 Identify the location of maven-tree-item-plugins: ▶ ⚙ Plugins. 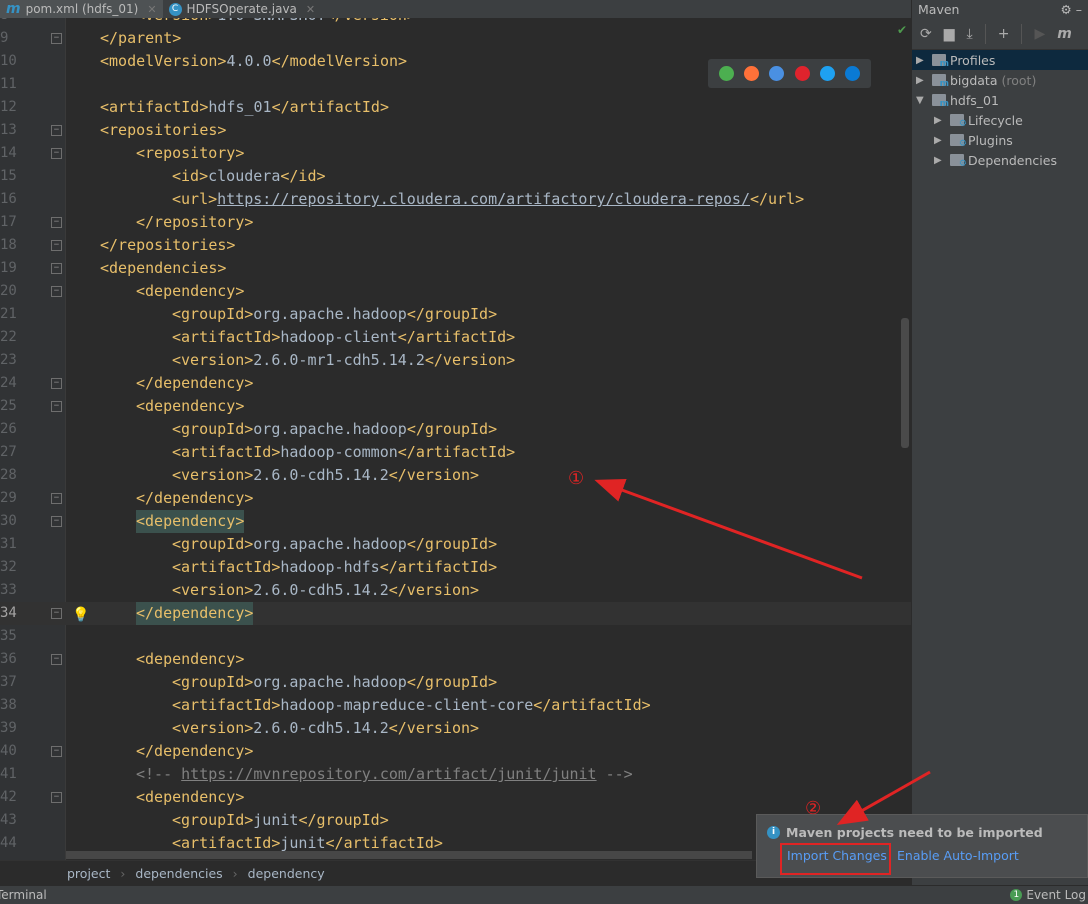
(1000, 140).